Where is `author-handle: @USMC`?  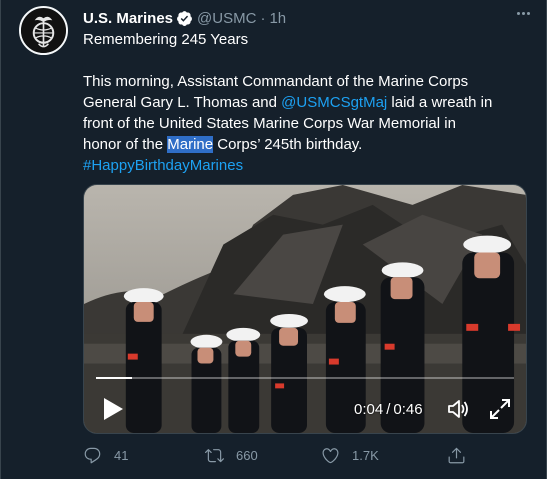
author-handle: @USMC is located at coordinates (226, 18).